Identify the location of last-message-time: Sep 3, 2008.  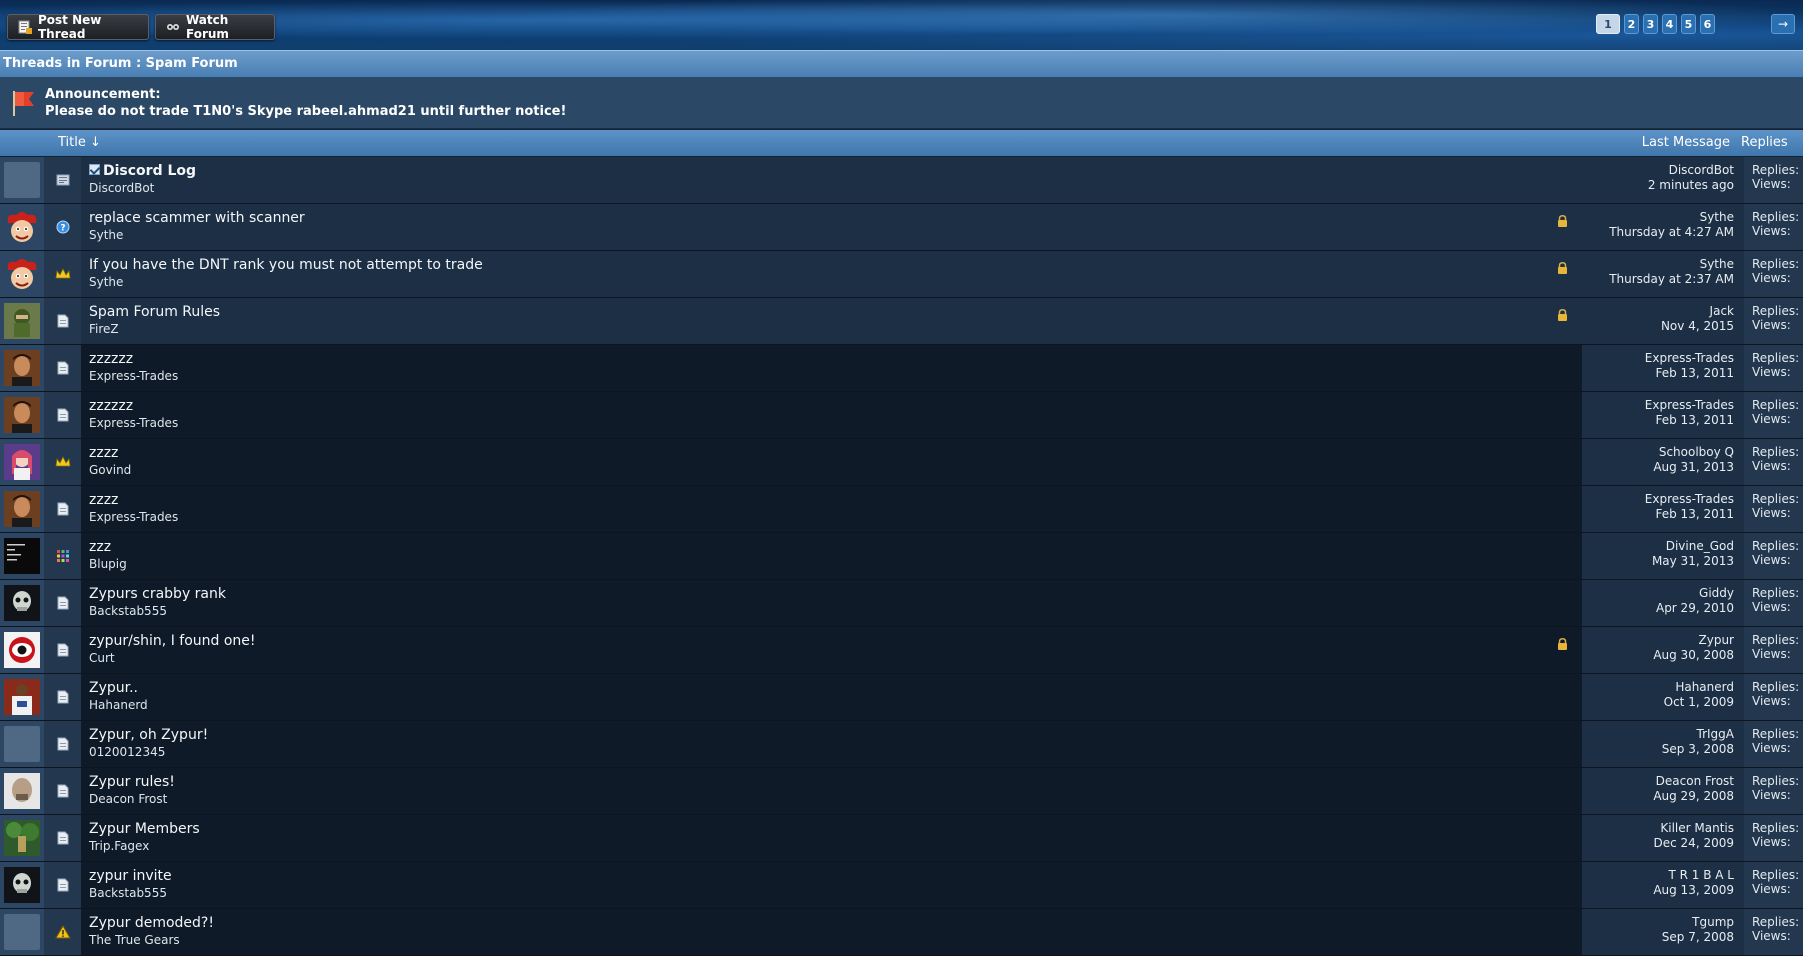
(1663, 749).